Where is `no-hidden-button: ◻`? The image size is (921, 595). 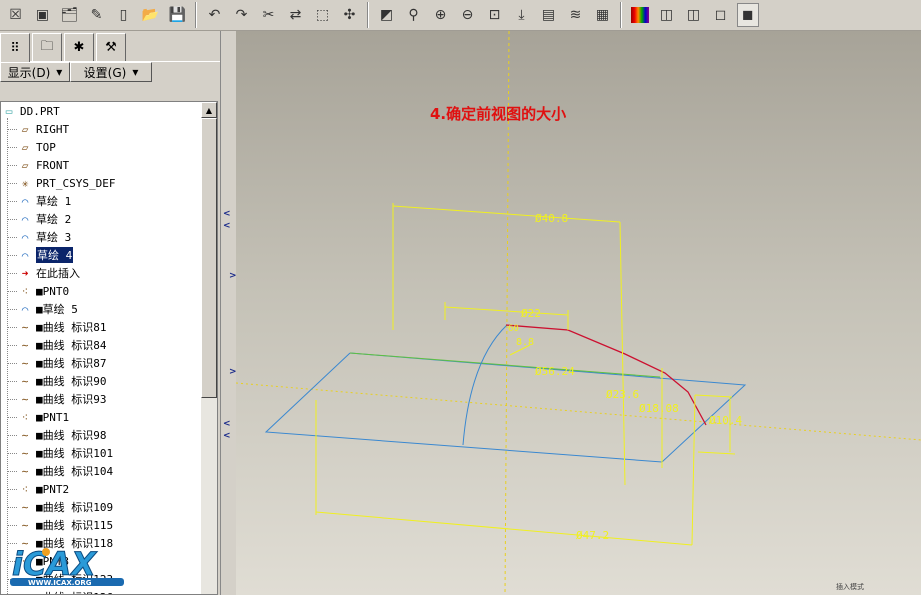 no-hidden-button: ◻ is located at coordinates (721, 15).